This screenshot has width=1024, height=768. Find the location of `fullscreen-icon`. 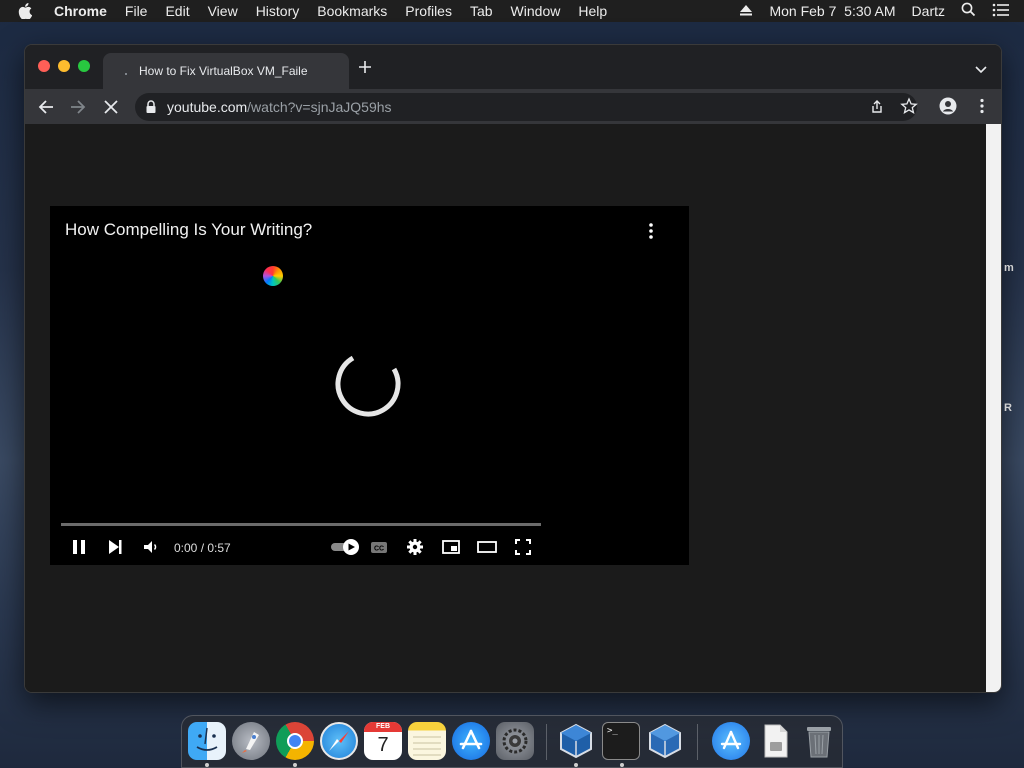

fullscreen-icon is located at coordinates (523, 547).